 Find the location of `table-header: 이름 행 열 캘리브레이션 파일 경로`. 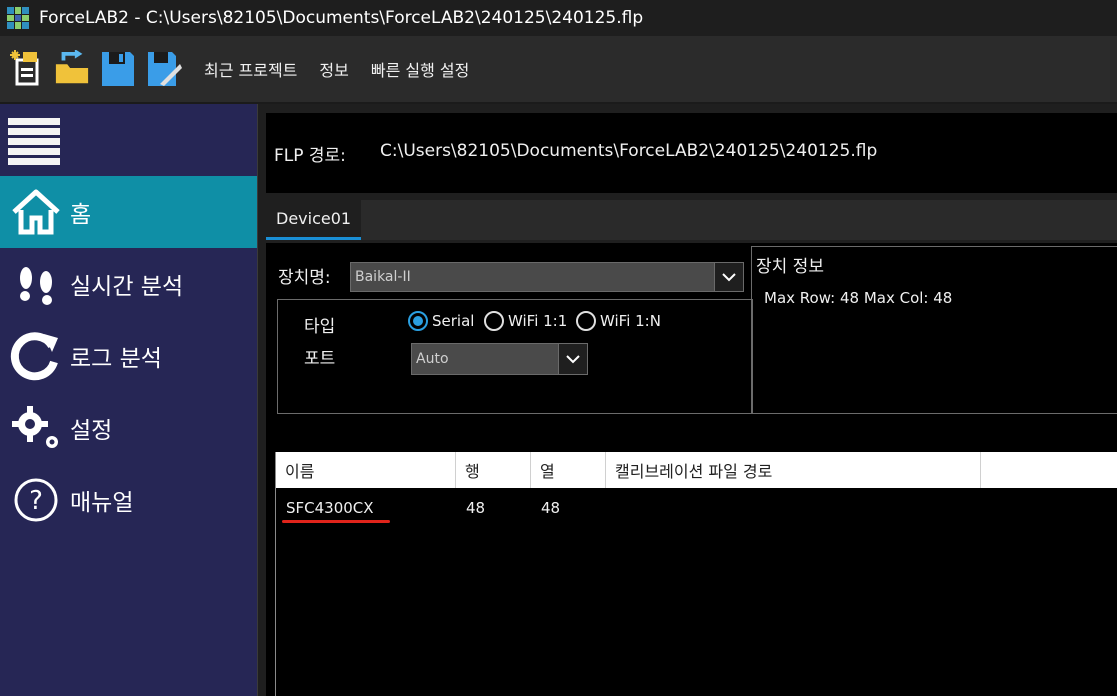

table-header: 이름 행 열 캘리브레이션 파일 경로 is located at coordinates (696, 470).